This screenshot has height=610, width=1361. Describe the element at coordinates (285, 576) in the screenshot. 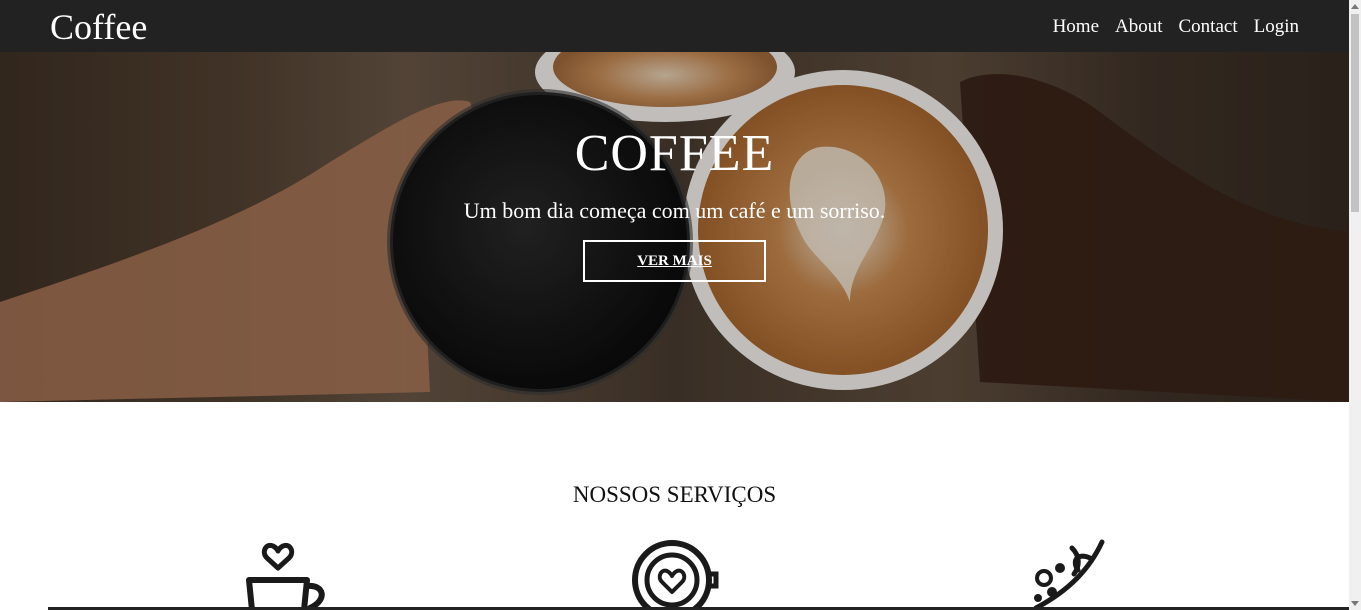

I see `coffee-cup-heart-icon` at that location.